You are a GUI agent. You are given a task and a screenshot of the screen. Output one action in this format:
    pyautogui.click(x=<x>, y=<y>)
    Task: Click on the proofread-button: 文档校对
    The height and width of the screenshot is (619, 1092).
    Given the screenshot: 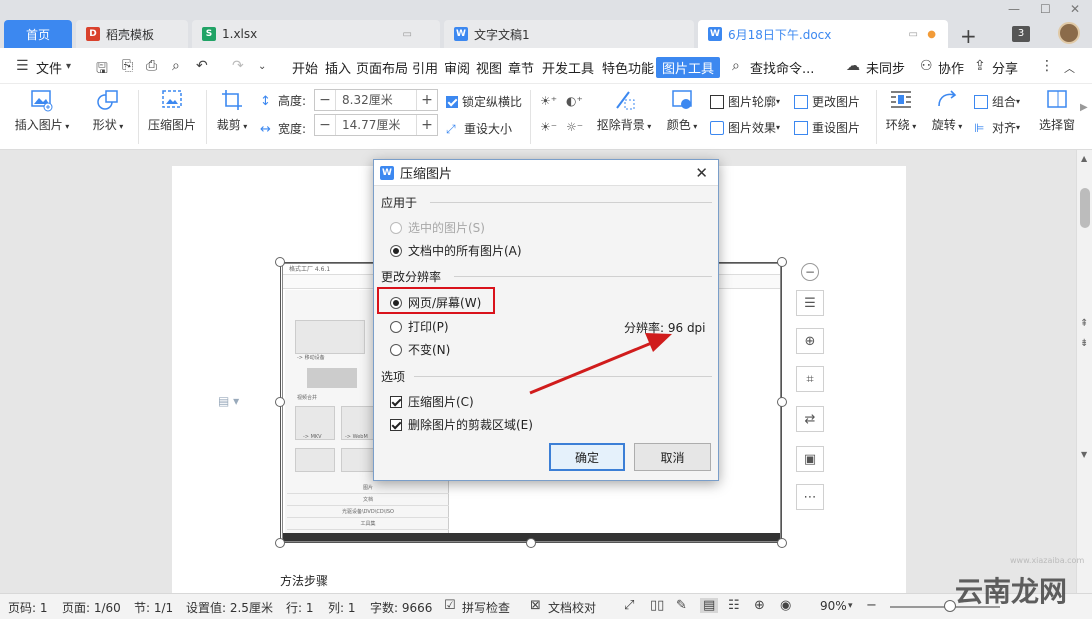 What is the action you would take?
    pyautogui.click(x=572, y=607)
    